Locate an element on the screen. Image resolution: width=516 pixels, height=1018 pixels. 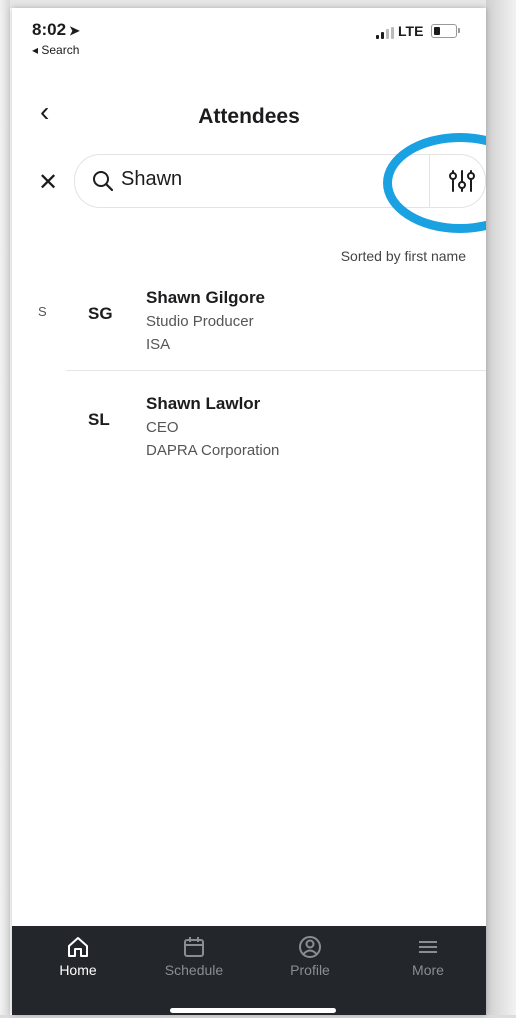
location-arrow-icon: ➤ is located at coordinates (74, 30).